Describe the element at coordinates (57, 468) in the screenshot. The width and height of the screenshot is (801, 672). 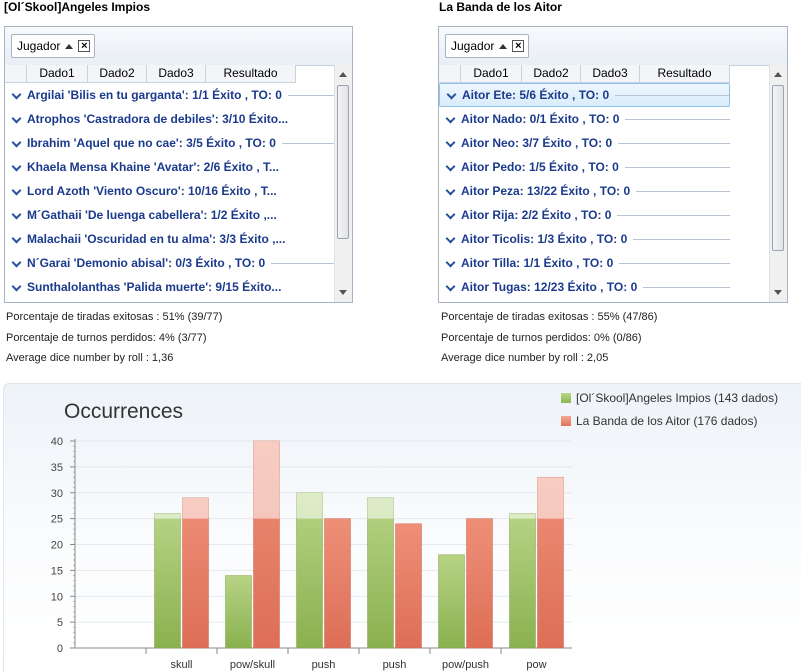
I see `y-tick-label: 35` at that location.